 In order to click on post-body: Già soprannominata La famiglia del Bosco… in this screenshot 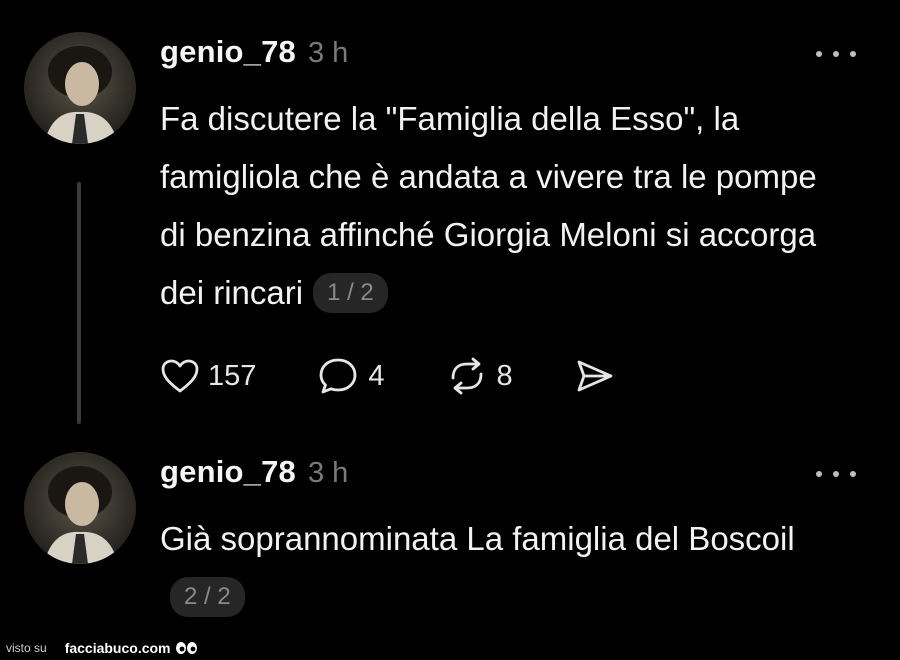, I will do `click(477, 538)`.